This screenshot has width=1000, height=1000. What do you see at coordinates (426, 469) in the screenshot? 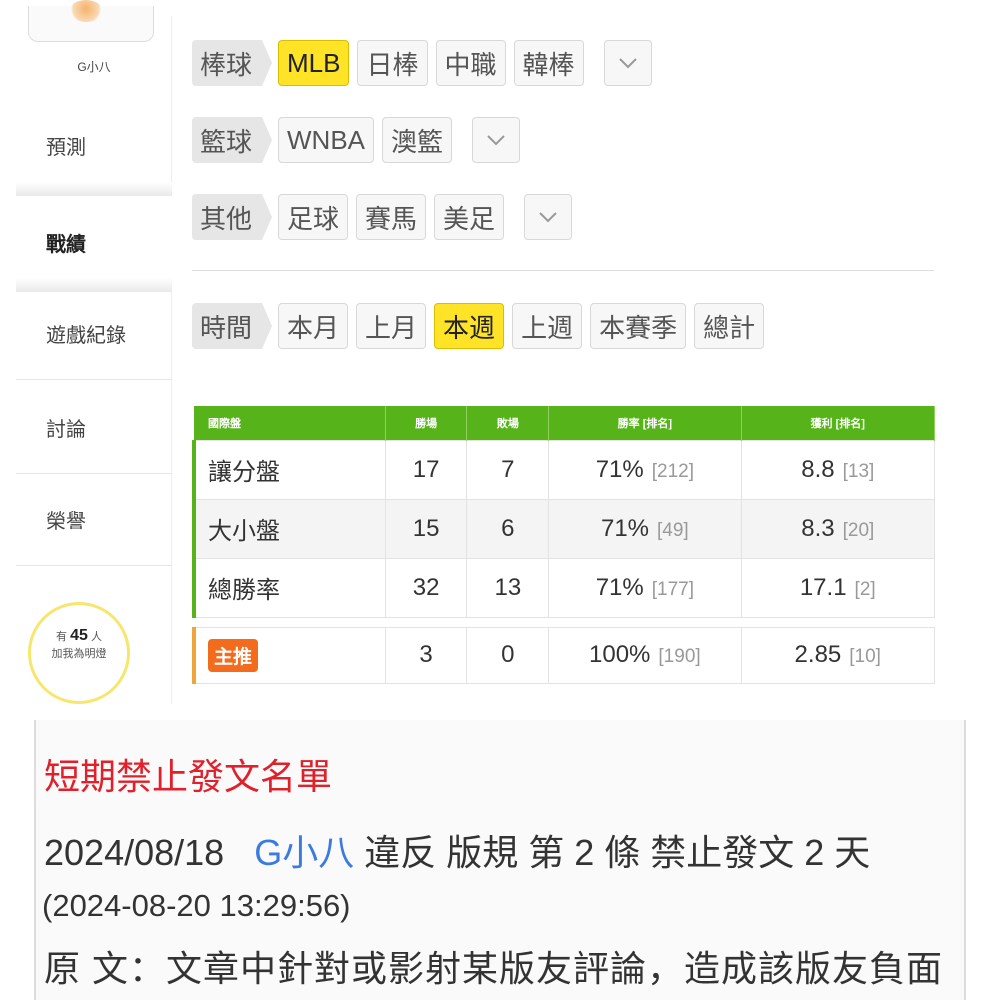
I see `win-count: 17` at bounding box center [426, 469].